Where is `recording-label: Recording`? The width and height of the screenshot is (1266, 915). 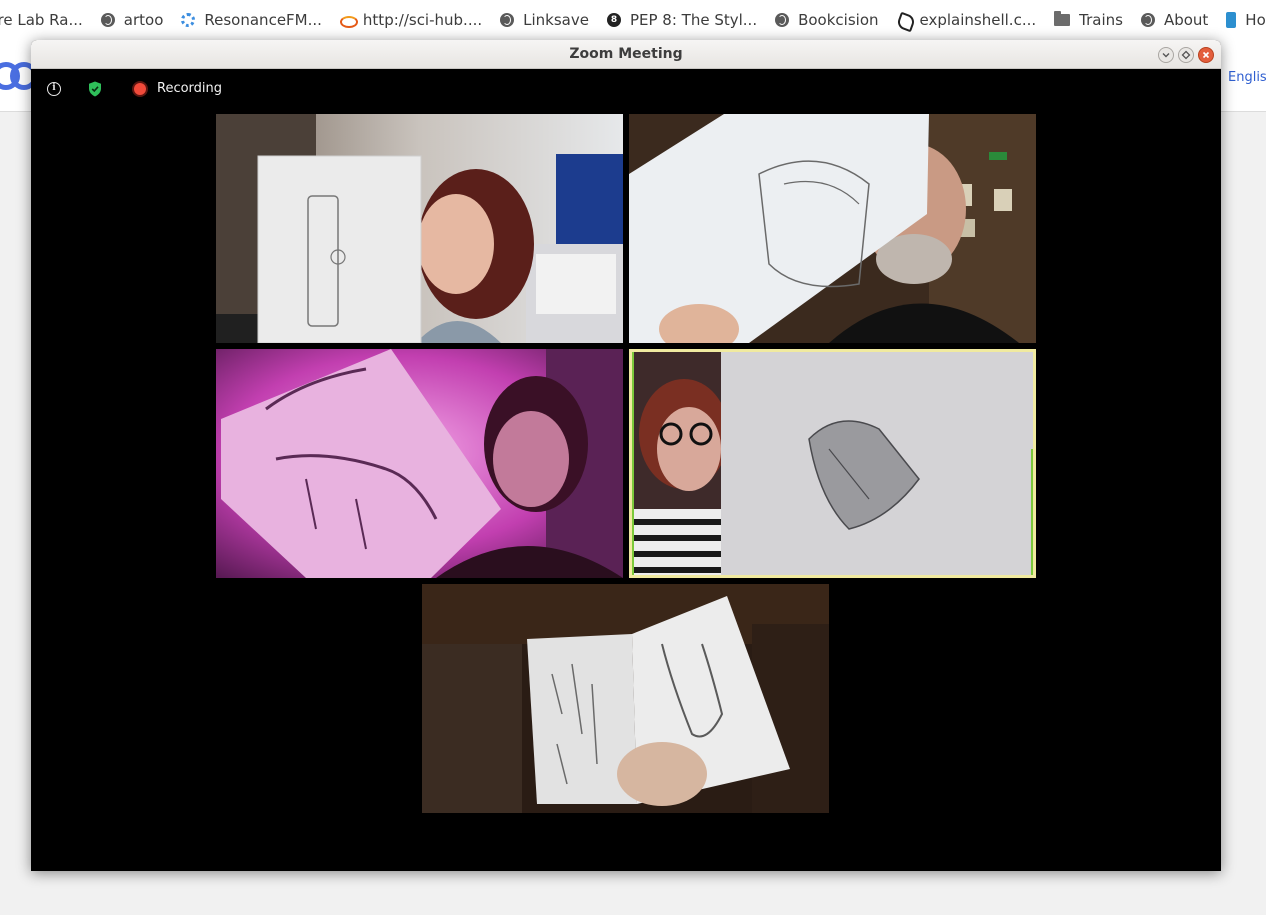 recording-label: Recording is located at coordinates (190, 88).